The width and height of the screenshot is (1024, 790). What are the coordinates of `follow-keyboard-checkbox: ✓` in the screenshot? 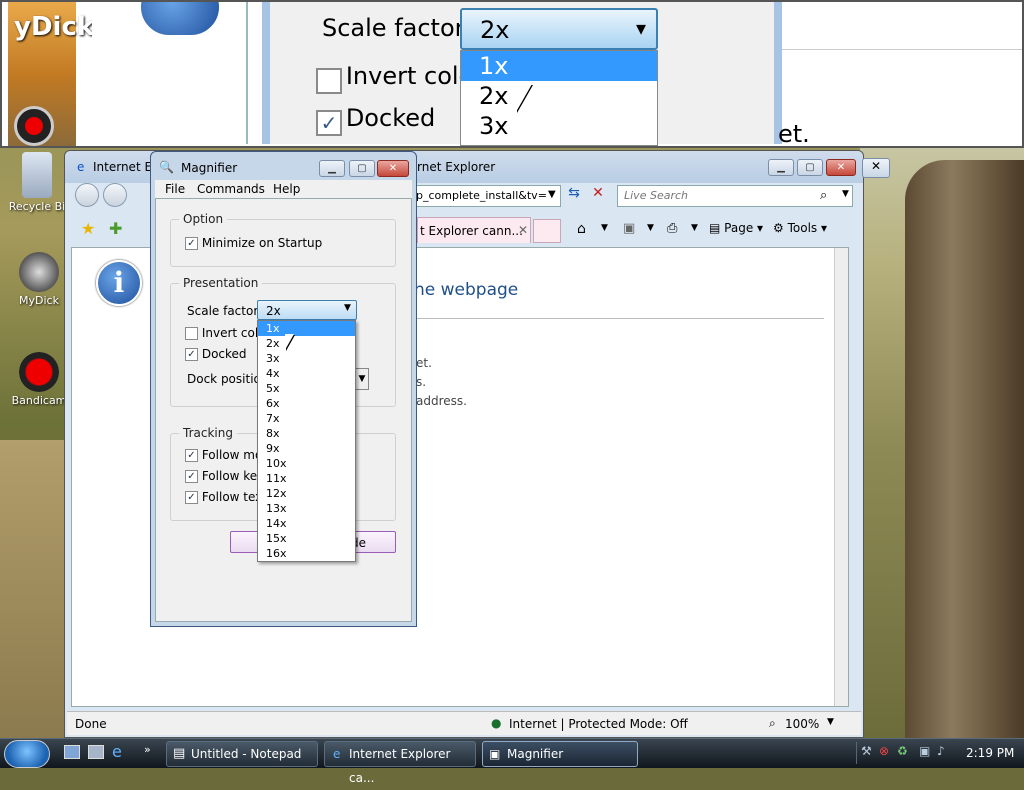 It's located at (191, 476).